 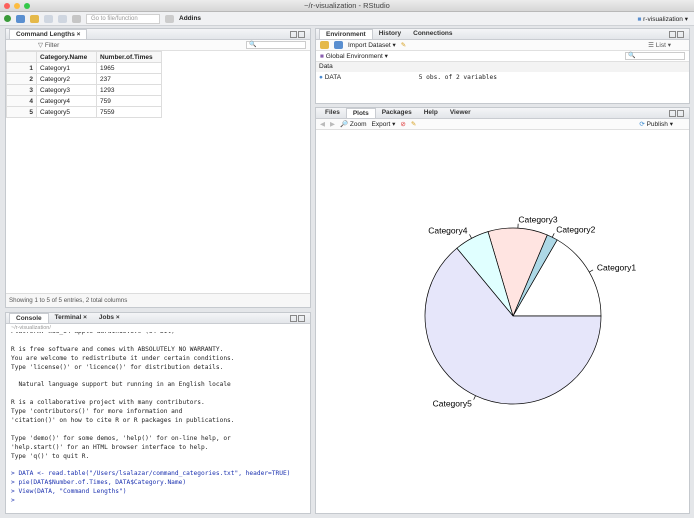 I want to click on save-workspace-icon, so click(x=338, y=45).